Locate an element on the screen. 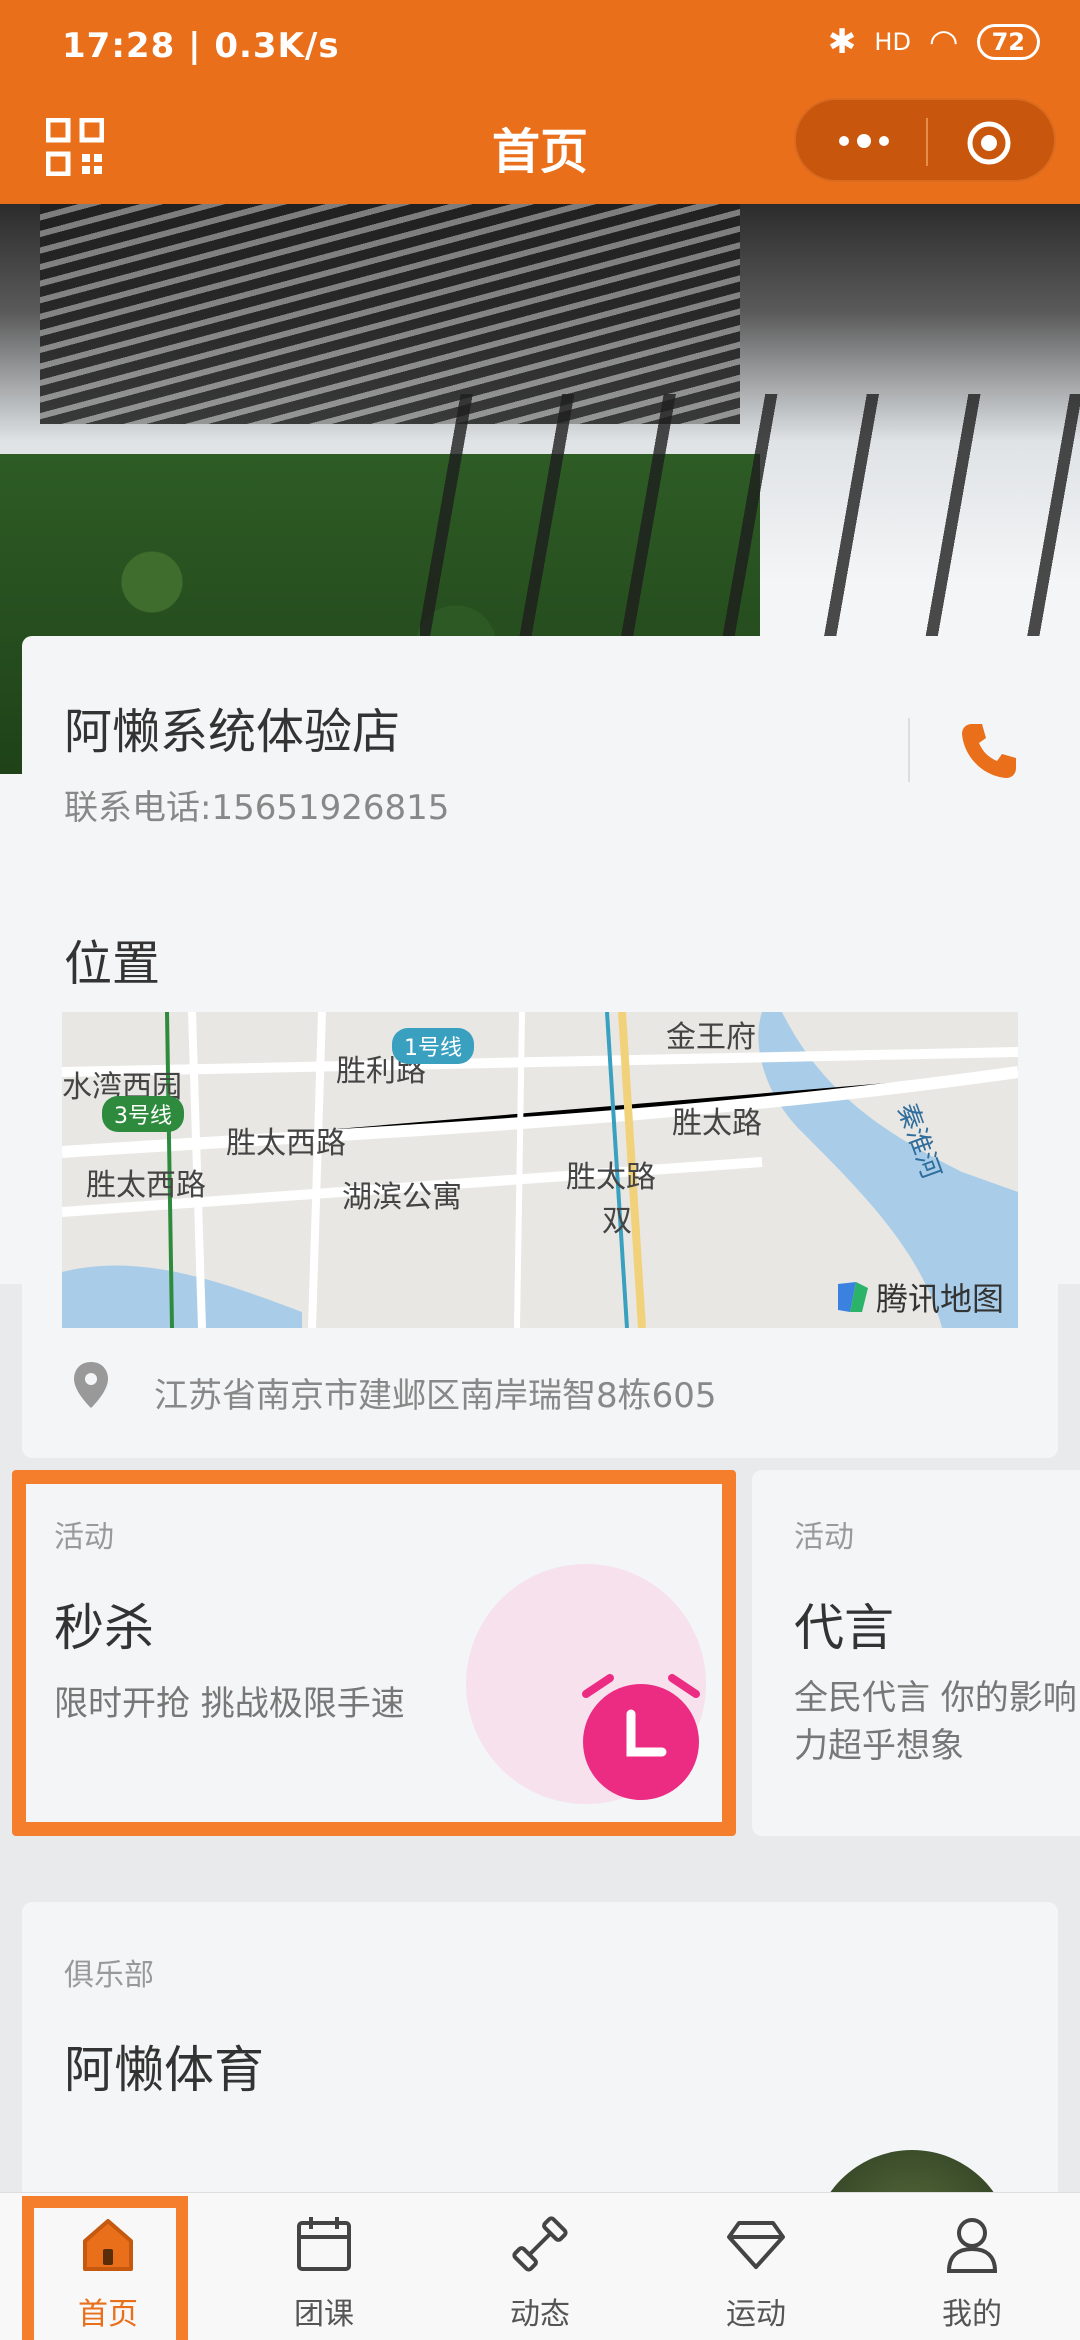 The image size is (1080, 2340). activity-title: 秒杀 is located at coordinates (104, 1628).